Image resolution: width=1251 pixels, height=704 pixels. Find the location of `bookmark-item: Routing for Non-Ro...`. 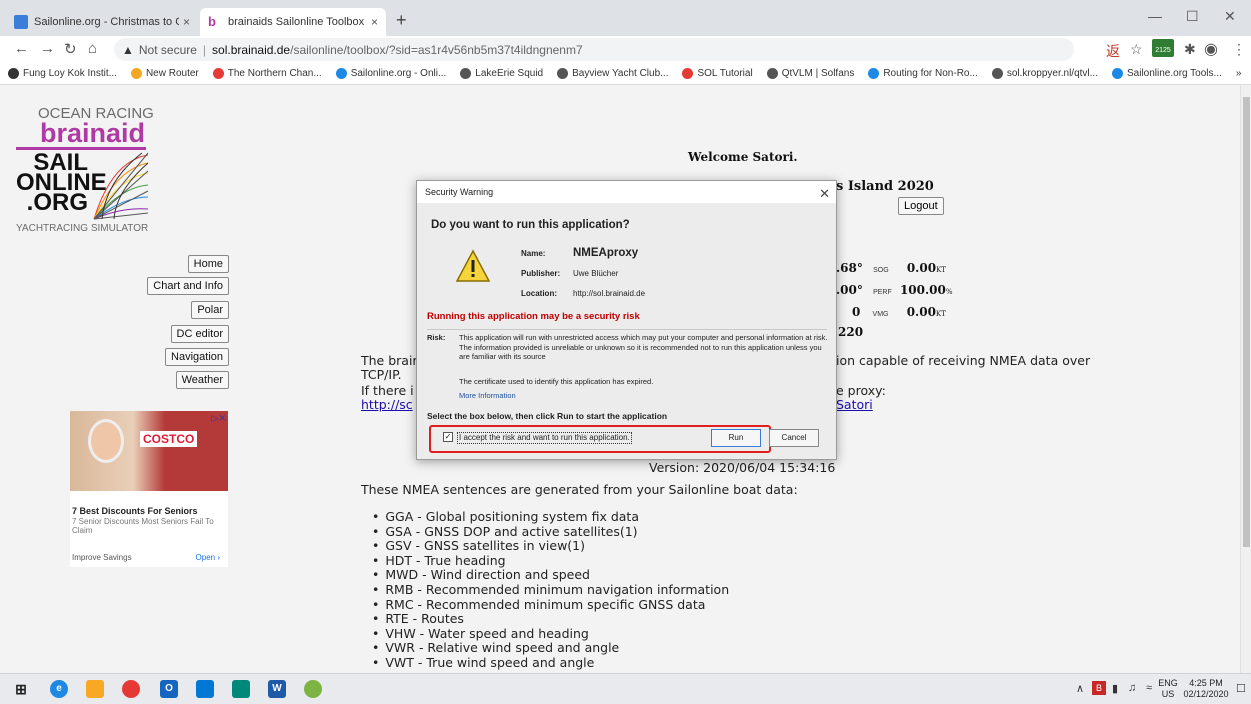

bookmark-item: Routing for Non-Ro... is located at coordinates (923, 73).